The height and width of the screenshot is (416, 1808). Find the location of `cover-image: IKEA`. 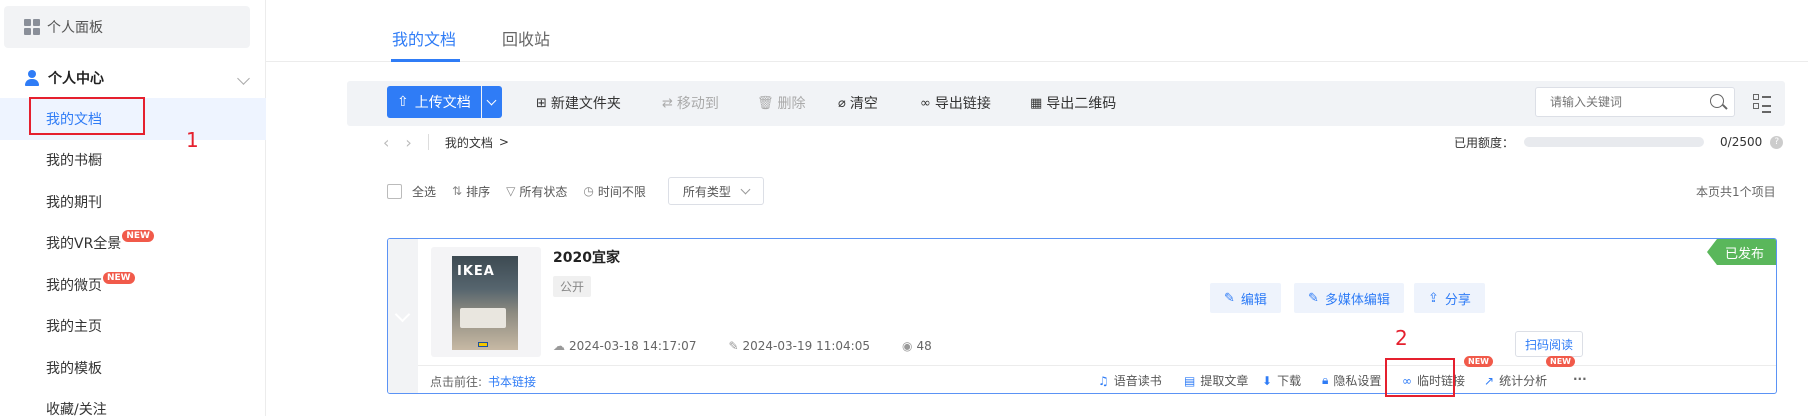

cover-image: IKEA is located at coordinates (485, 303).